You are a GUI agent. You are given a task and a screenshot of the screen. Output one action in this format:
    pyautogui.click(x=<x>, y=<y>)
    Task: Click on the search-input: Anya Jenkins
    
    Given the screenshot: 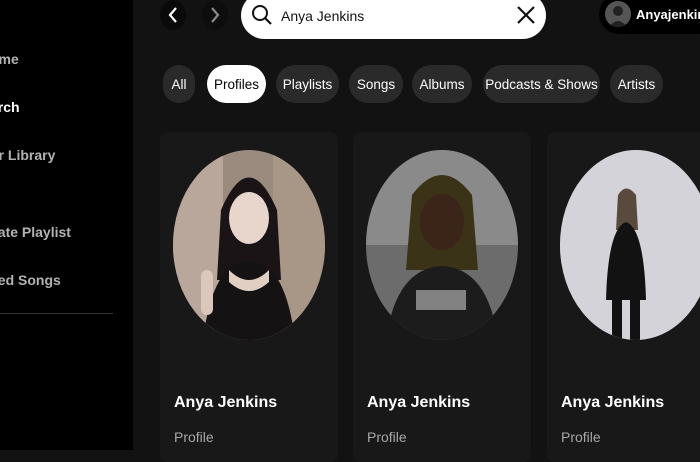 What is the action you would take?
    pyautogui.click(x=393, y=19)
    